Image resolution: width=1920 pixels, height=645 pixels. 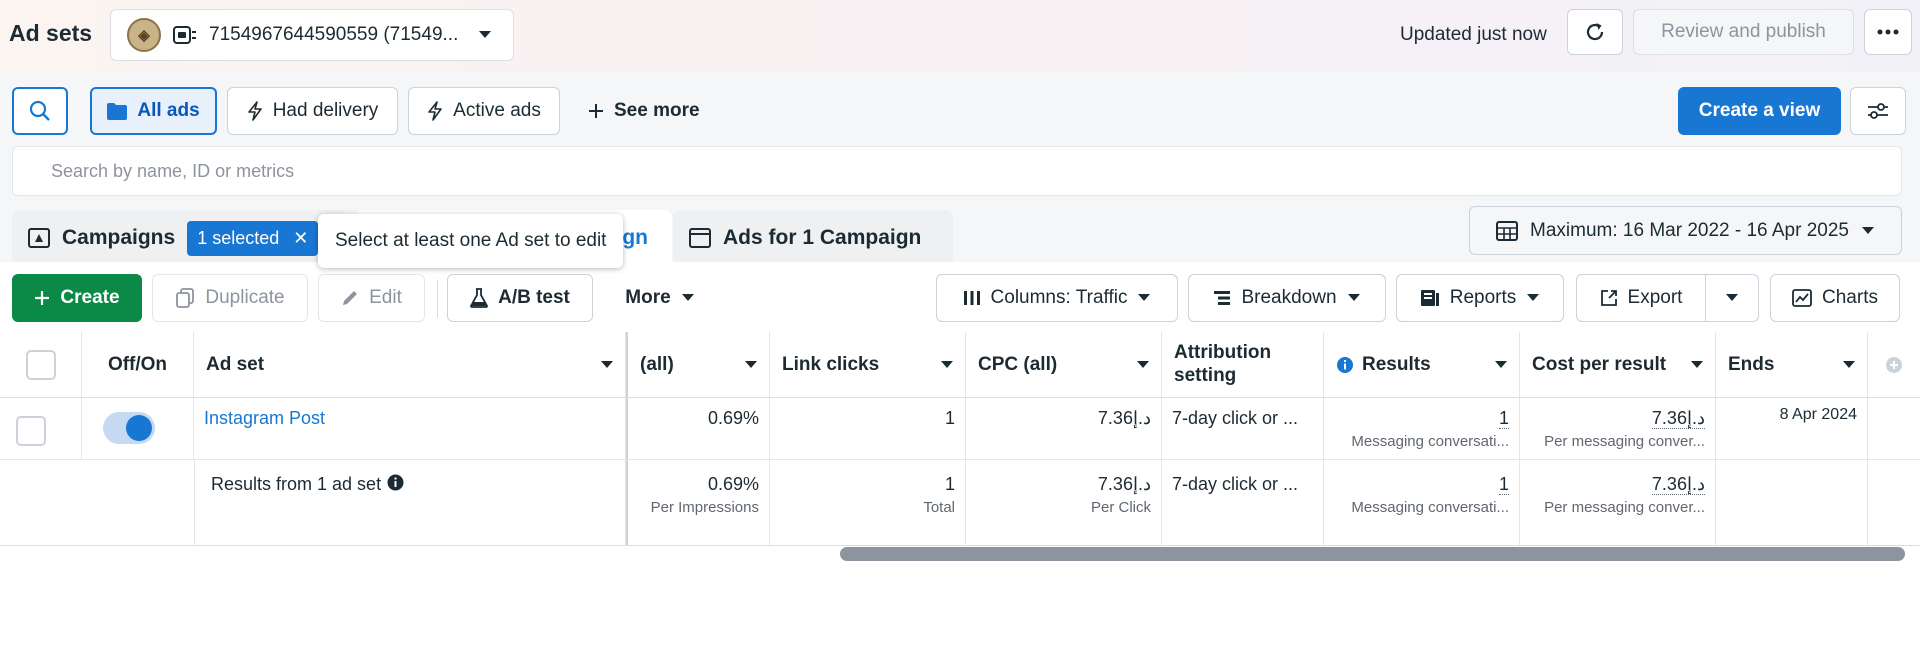 I want to click on search-toggle-button, so click(x=40, y=111).